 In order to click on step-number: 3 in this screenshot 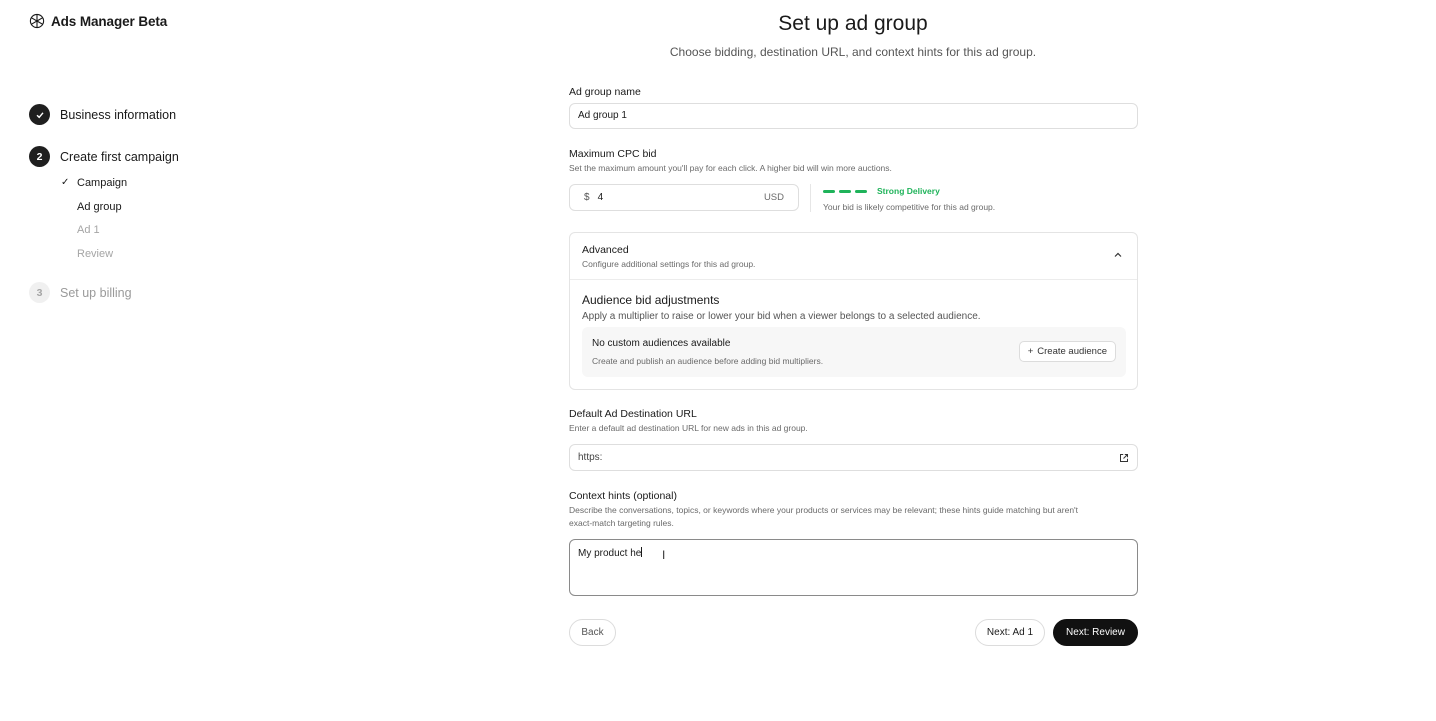, I will do `click(39, 292)`.